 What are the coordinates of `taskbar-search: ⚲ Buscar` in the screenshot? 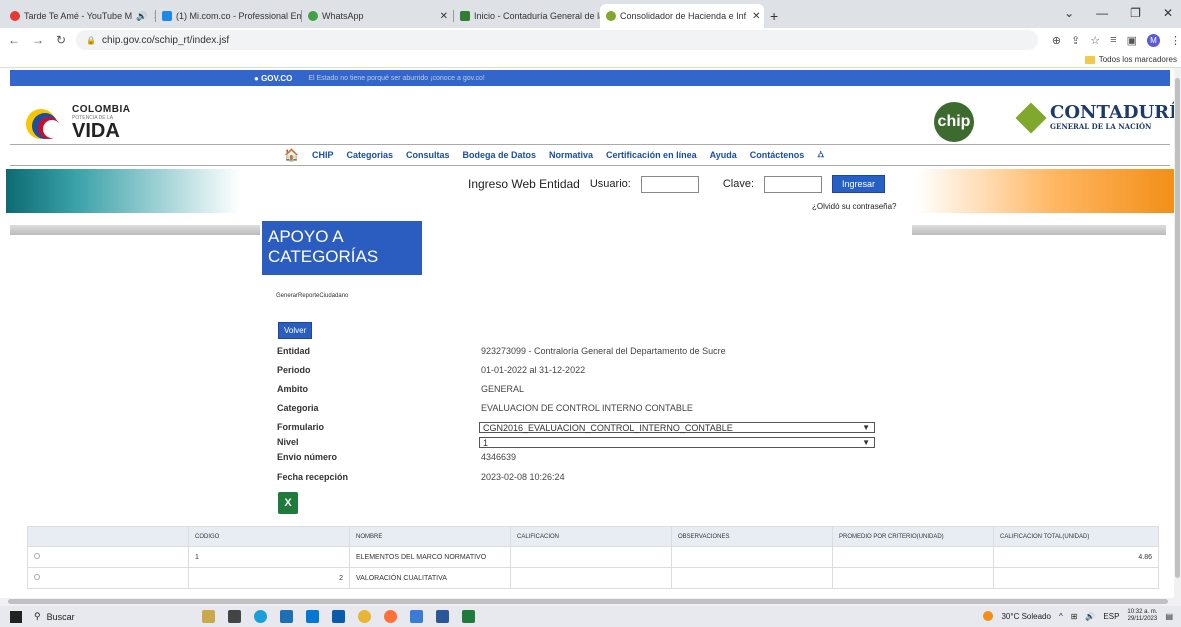 It's located at (94, 616).